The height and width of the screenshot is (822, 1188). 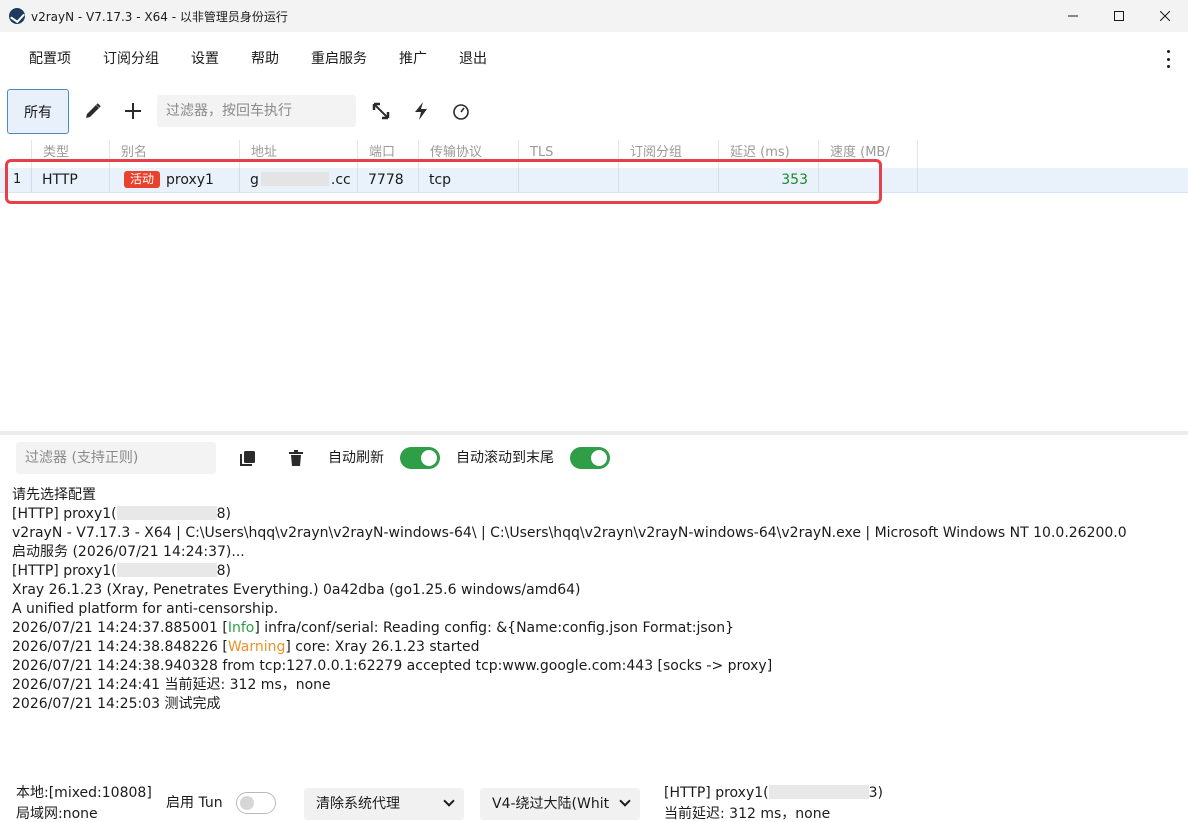 What do you see at coordinates (868, 180) in the screenshot?
I see `row-speed` at bounding box center [868, 180].